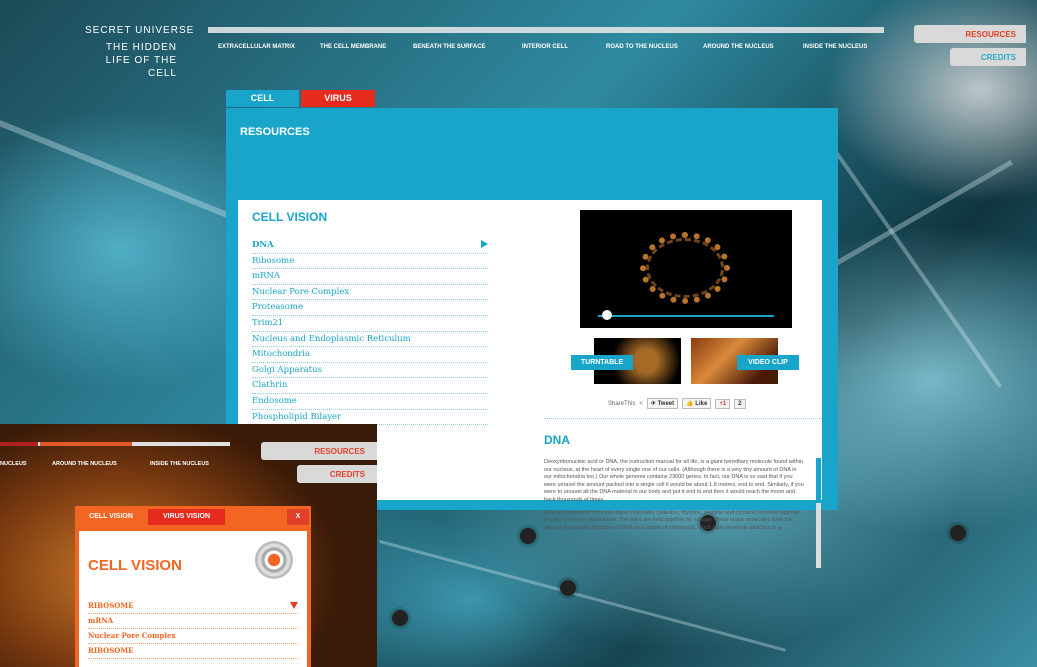 Image resolution: width=1037 pixels, height=667 pixels. Describe the element at coordinates (370, 262) in the screenshot. I see `list-item: Ribosome` at that location.